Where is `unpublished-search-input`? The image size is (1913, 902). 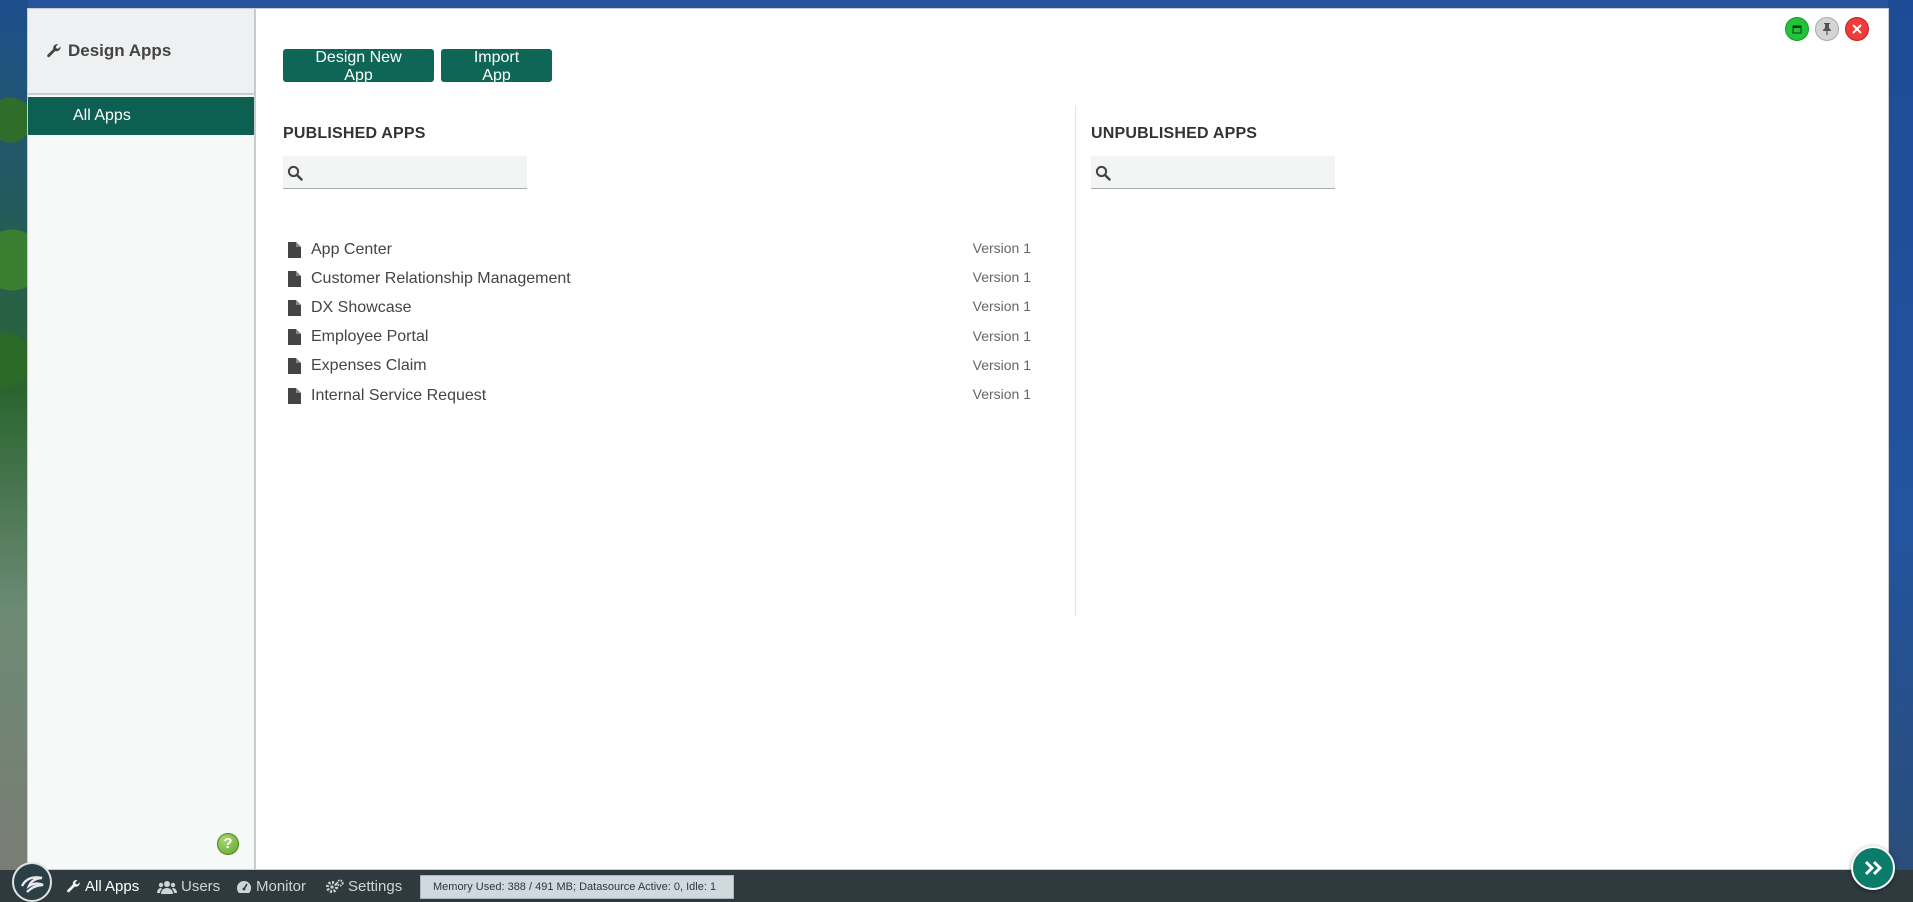 unpublished-search-input is located at coordinates (1225, 172).